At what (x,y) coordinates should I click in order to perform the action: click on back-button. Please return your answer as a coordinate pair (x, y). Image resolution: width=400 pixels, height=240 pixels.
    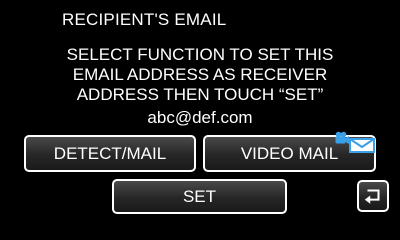
    Looking at the image, I should click on (373, 196).